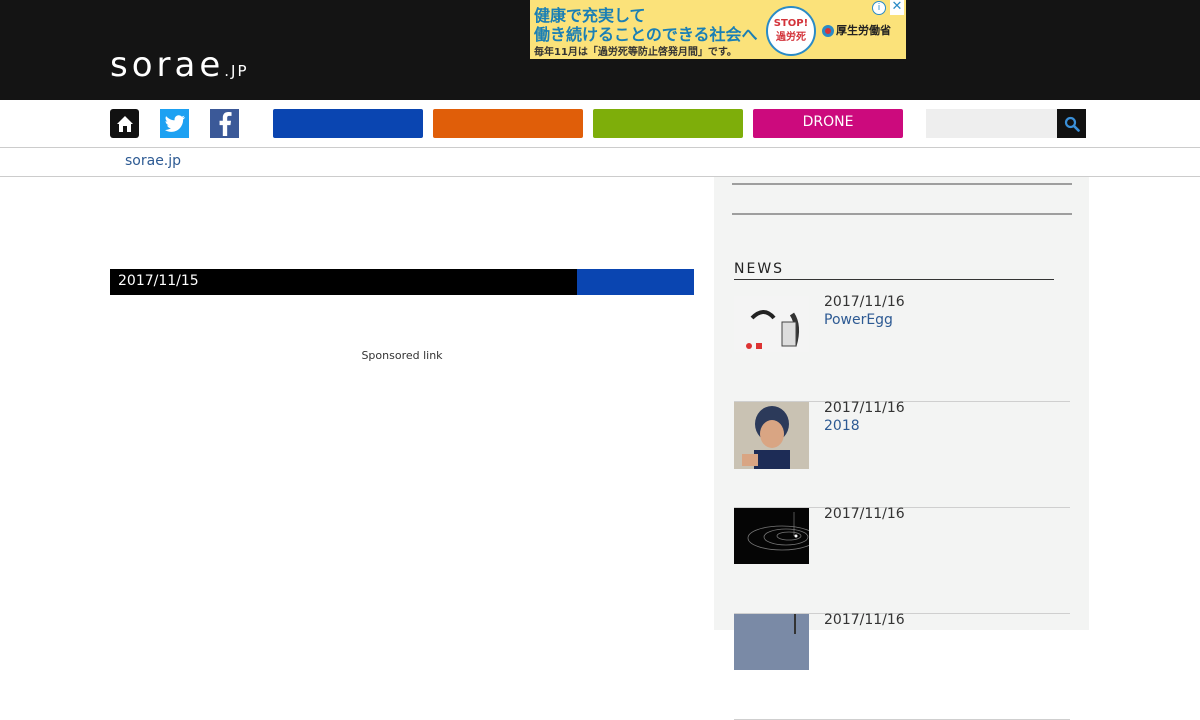 The image size is (1200, 720). I want to click on ad-line-3: 毎年11月は「過労死等防止啓発月間」です。, so click(635, 52).